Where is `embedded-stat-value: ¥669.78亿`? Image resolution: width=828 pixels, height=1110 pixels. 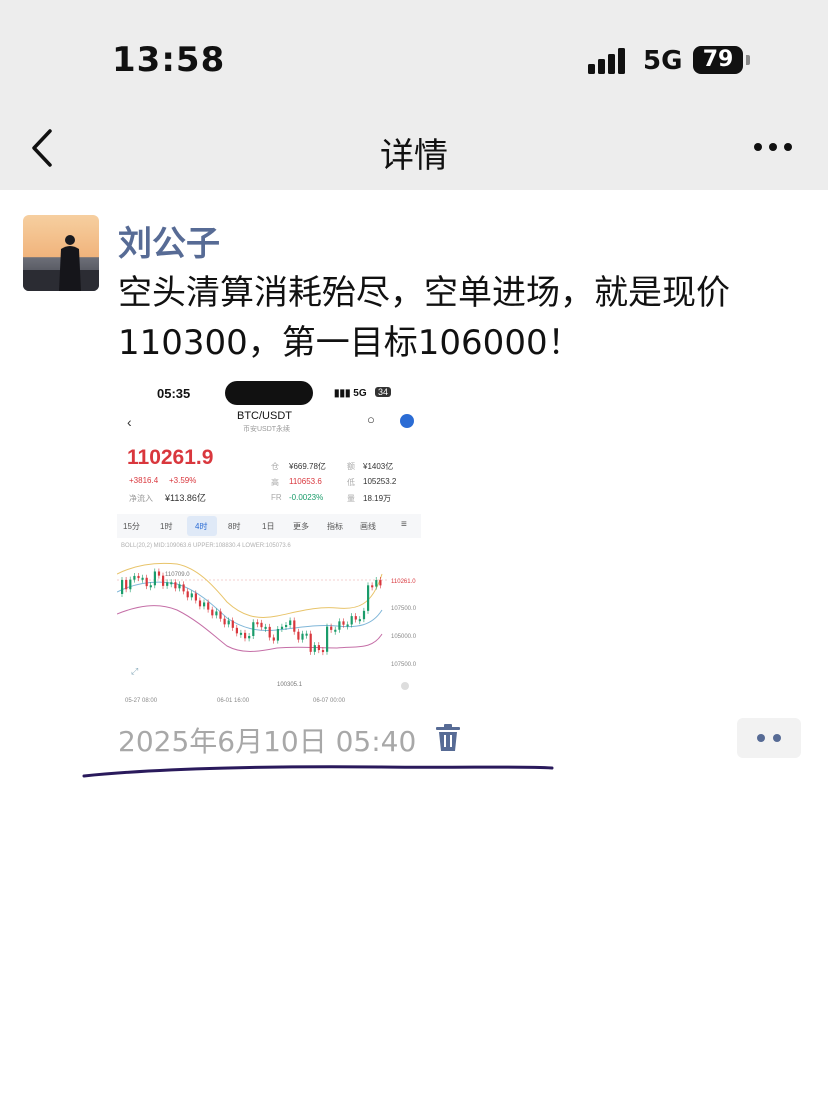
embedded-stat-value: ¥669.78亿 is located at coordinates (307, 466).